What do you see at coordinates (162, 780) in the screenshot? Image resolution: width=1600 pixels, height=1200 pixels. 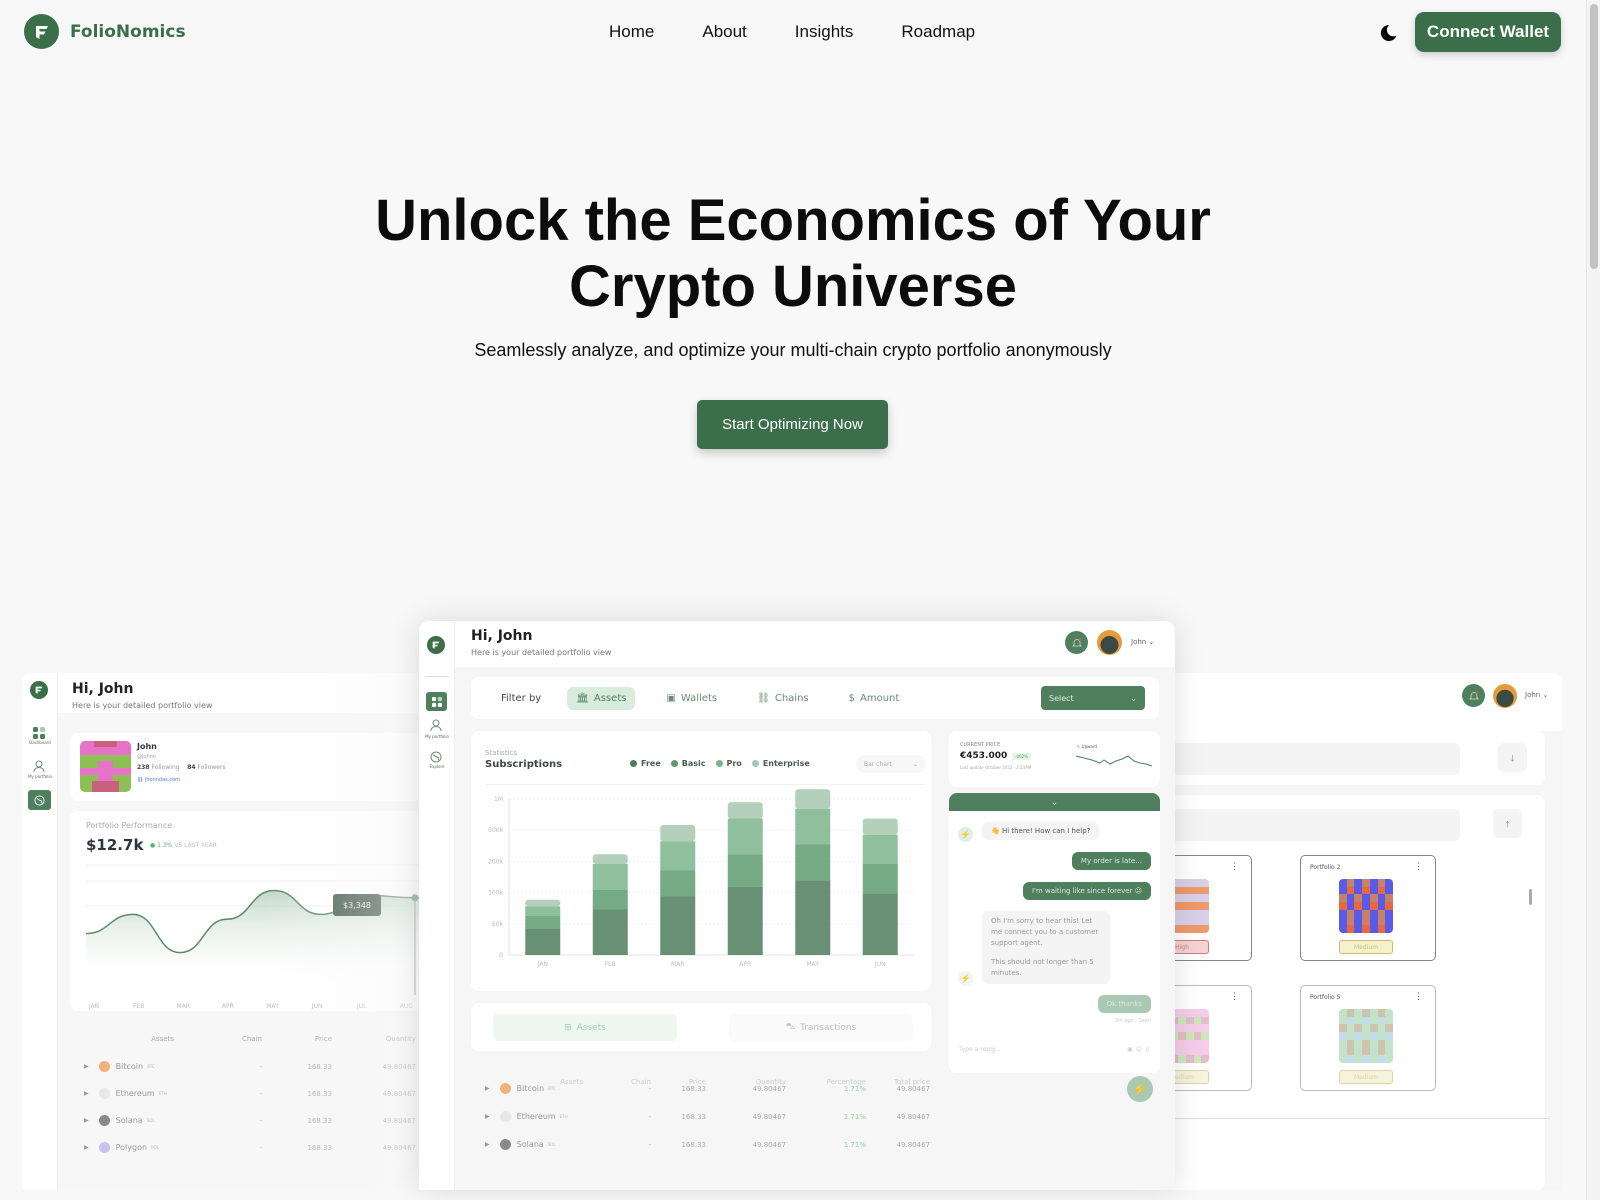 I see `profile-link-text: jhonndas.com` at bounding box center [162, 780].